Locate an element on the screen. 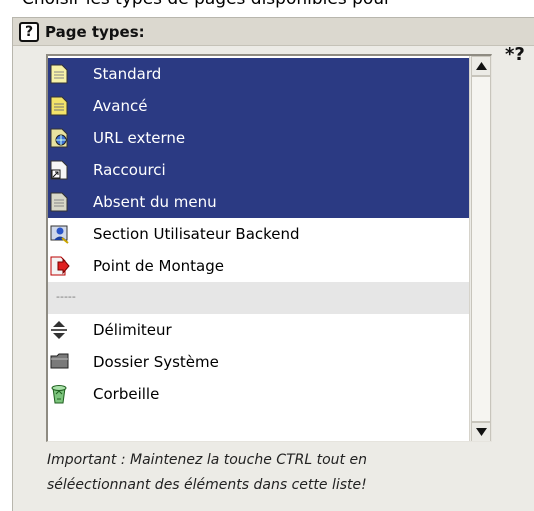 This screenshot has width=534, height=511. pointer-icon: *? is located at coordinates (515, 54).